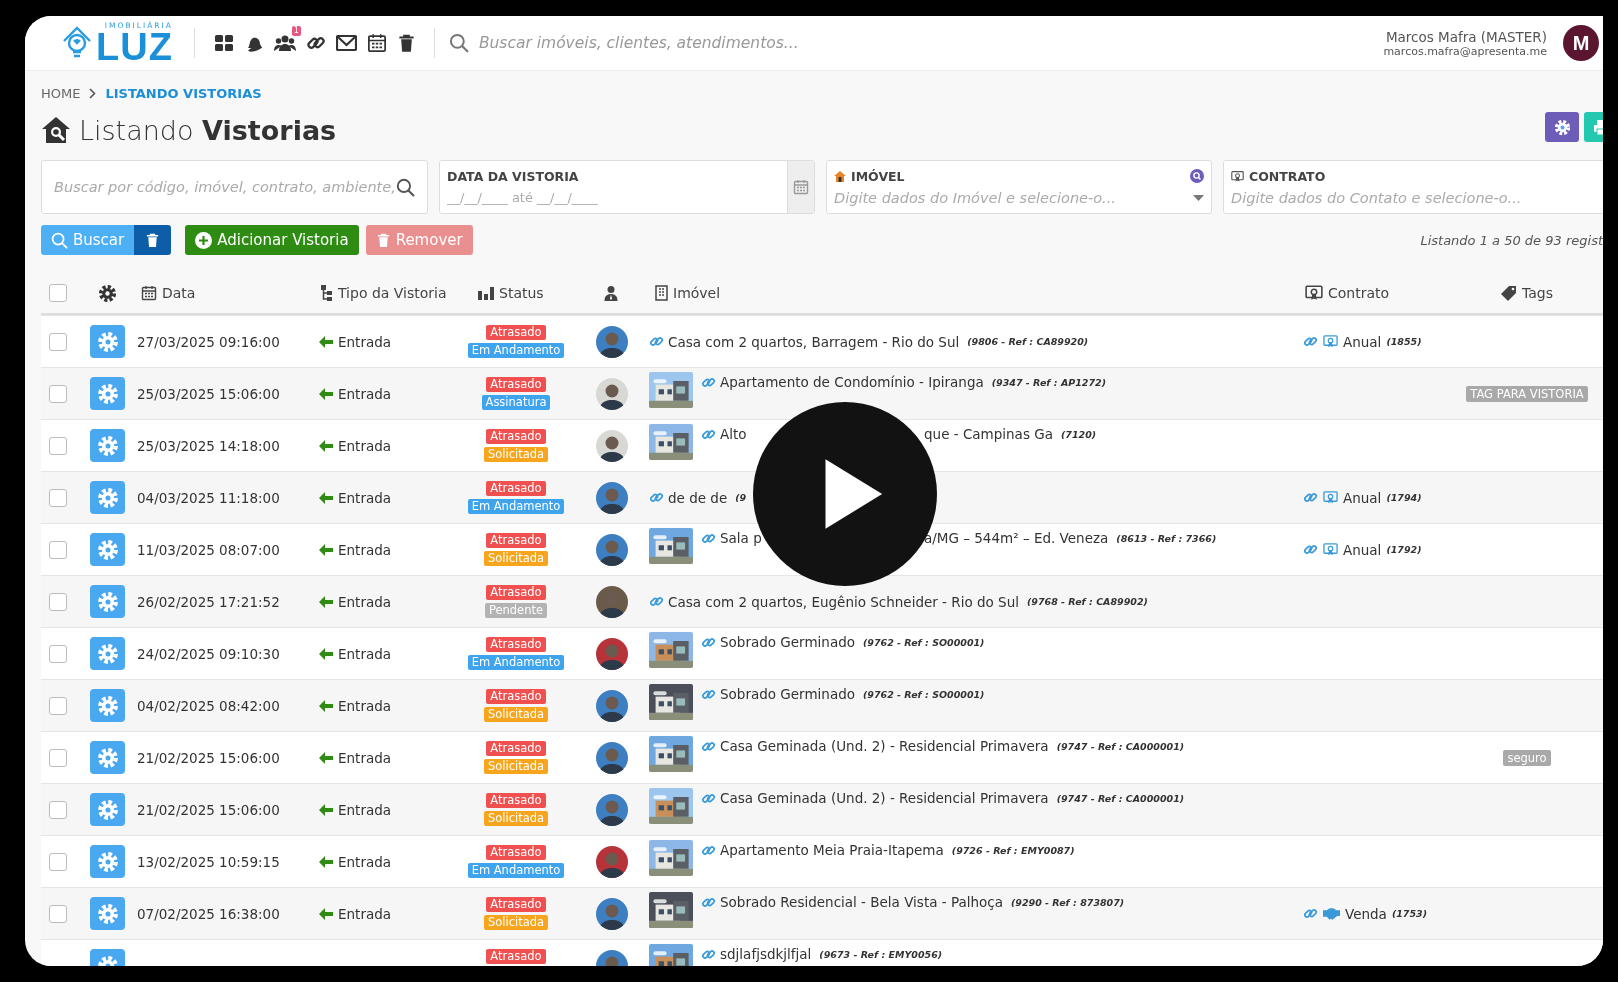 Image resolution: width=1618 pixels, height=982 pixels. Describe the element at coordinates (988, 434) in the screenshot. I see `property-link: que - Campinas Ga` at that location.